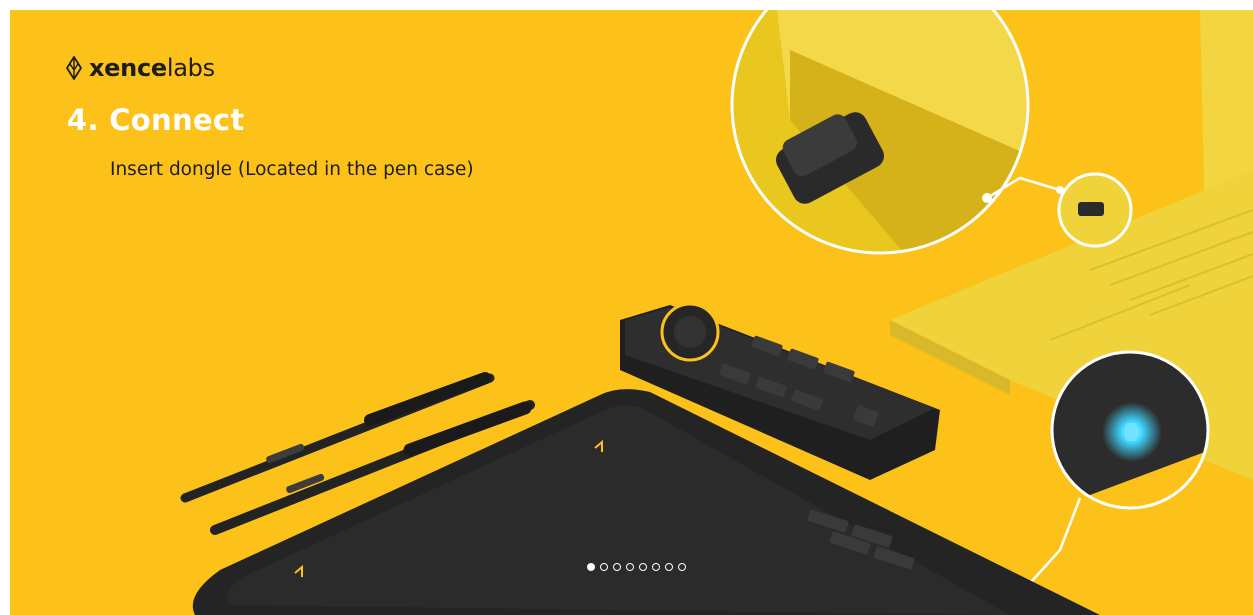 The height and width of the screenshot is (615, 1253). What do you see at coordinates (880, 132) in the screenshot?
I see `dongle-closeup-inset` at bounding box center [880, 132].